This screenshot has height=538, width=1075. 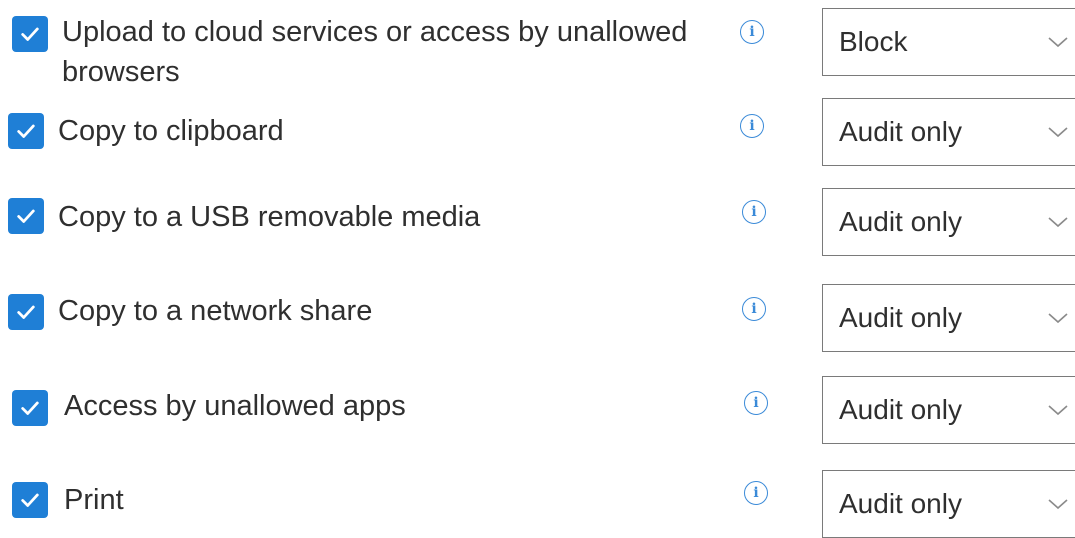 What do you see at coordinates (873, 41) in the screenshot?
I see `action-select-value: Block` at bounding box center [873, 41].